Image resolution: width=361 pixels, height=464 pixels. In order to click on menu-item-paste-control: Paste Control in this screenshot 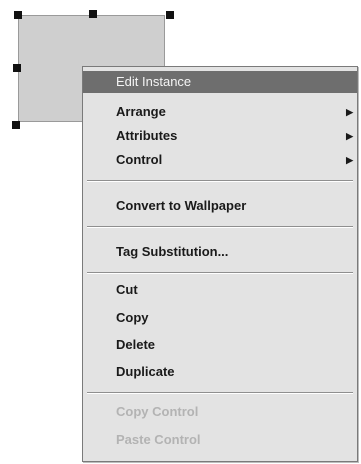, I will do `click(220, 440)`.